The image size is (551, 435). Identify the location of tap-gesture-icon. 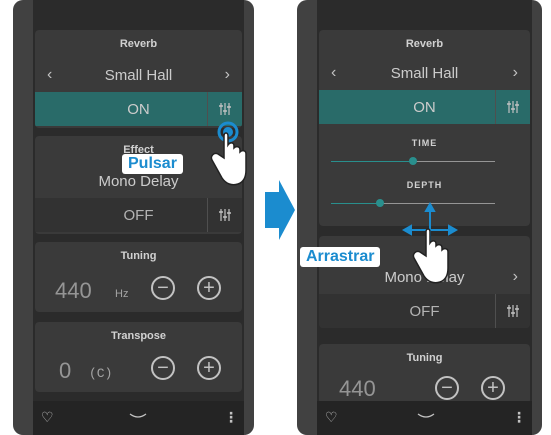
(228, 153).